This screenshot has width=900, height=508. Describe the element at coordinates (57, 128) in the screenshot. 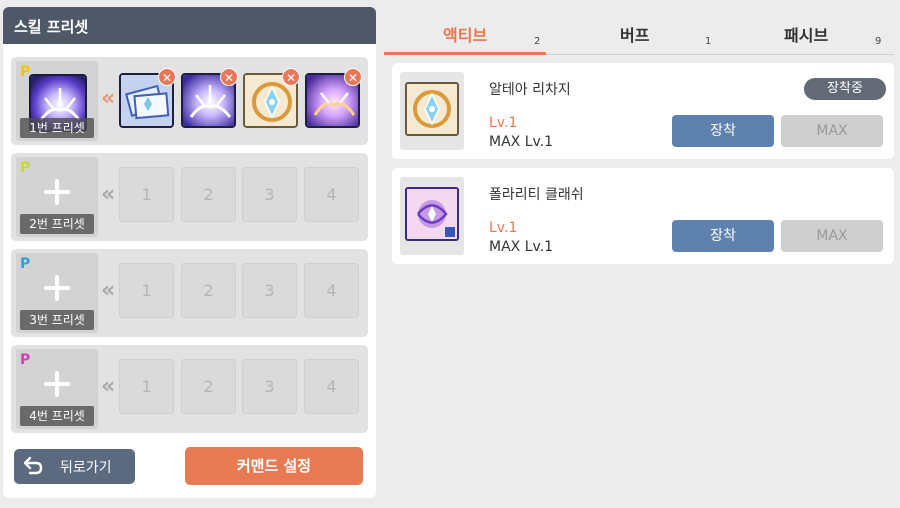

I see `preset-label: 1번 프리셋` at that location.